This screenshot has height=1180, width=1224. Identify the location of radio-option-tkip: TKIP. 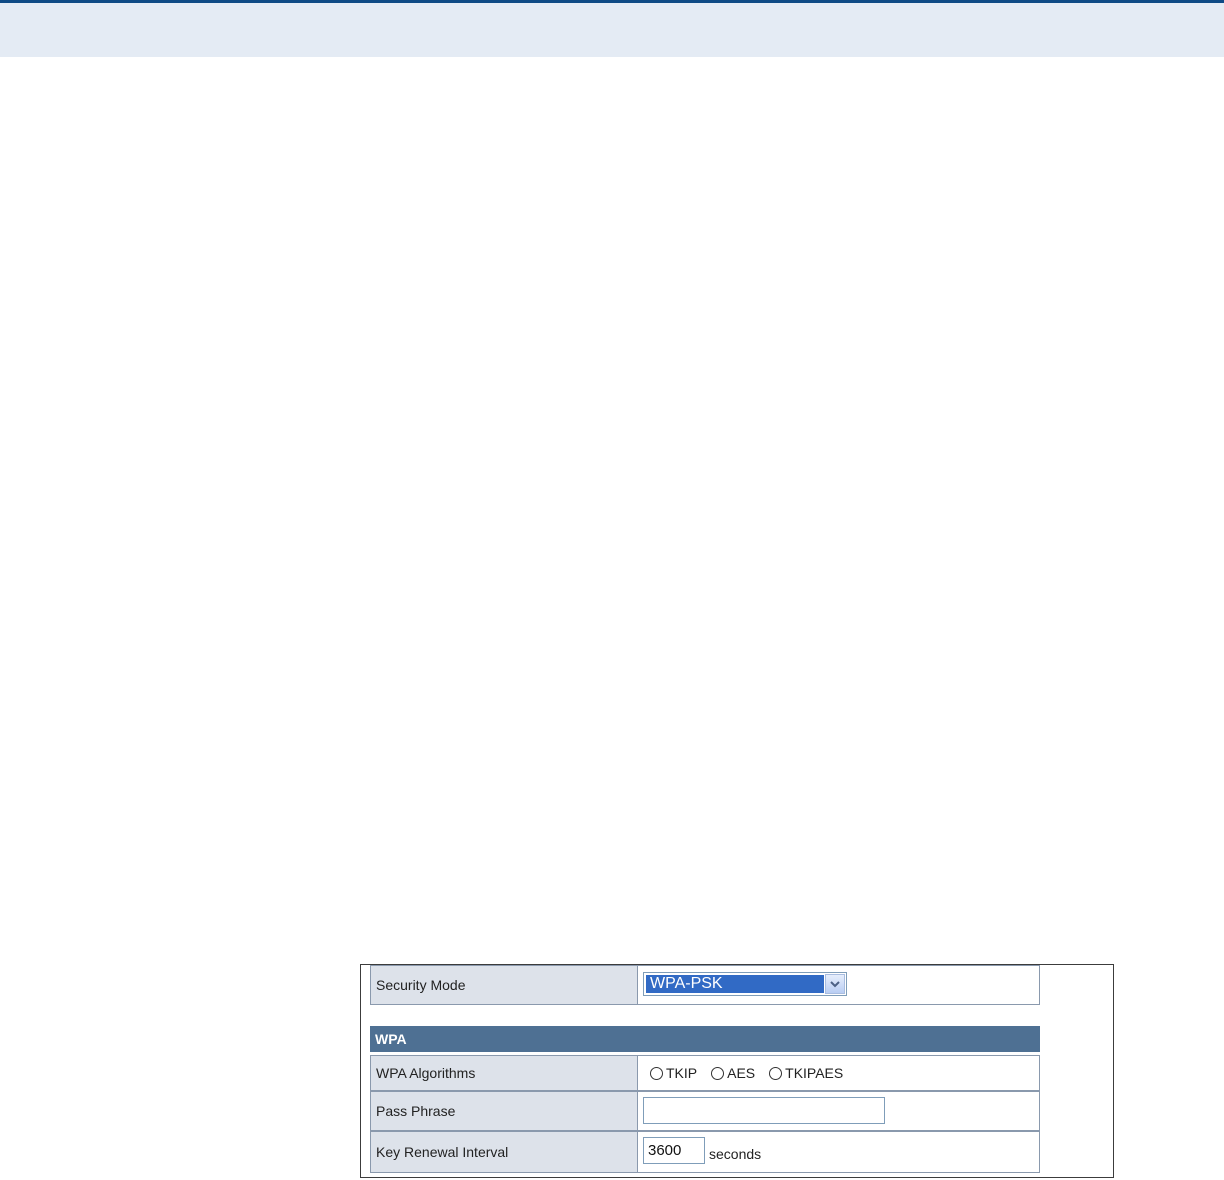
(673, 1073).